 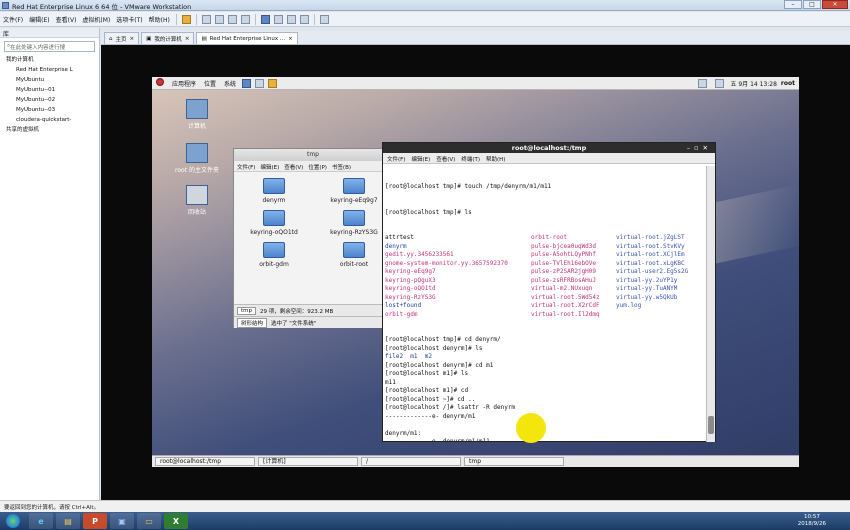 I want to click on guest-datetime: 五 9月 14 13:28, so click(x=753, y=83).